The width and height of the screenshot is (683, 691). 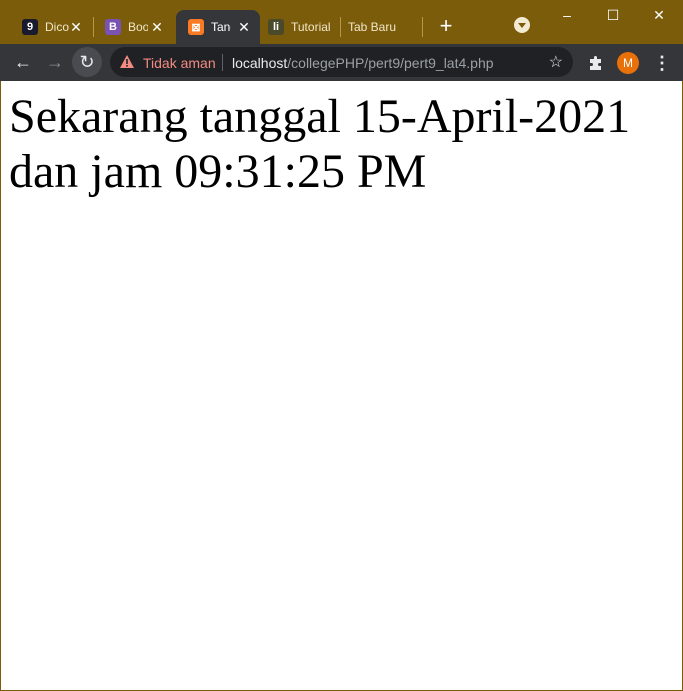 I want to click on tab-title: Tab Baru, so click(x=372, y=27).